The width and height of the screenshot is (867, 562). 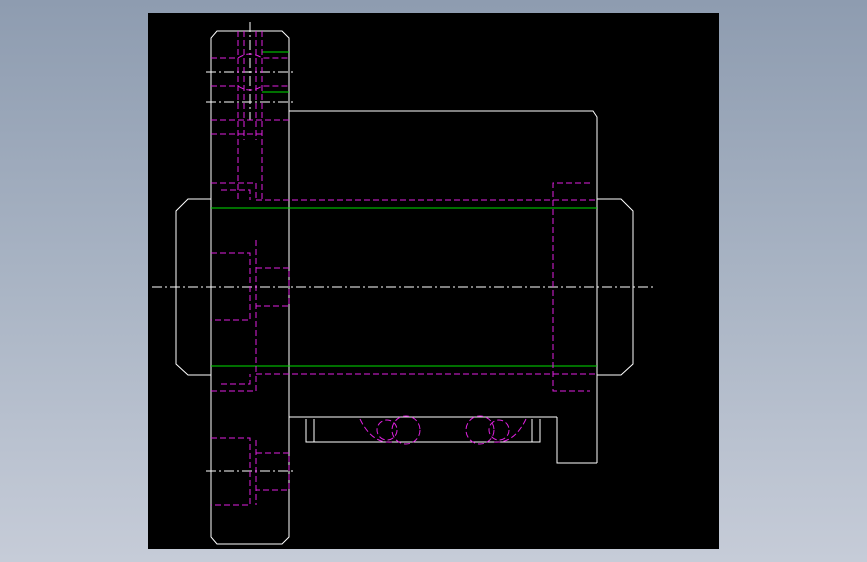 I want to click on return-tube-arc-right, so click(x=510, y=430).